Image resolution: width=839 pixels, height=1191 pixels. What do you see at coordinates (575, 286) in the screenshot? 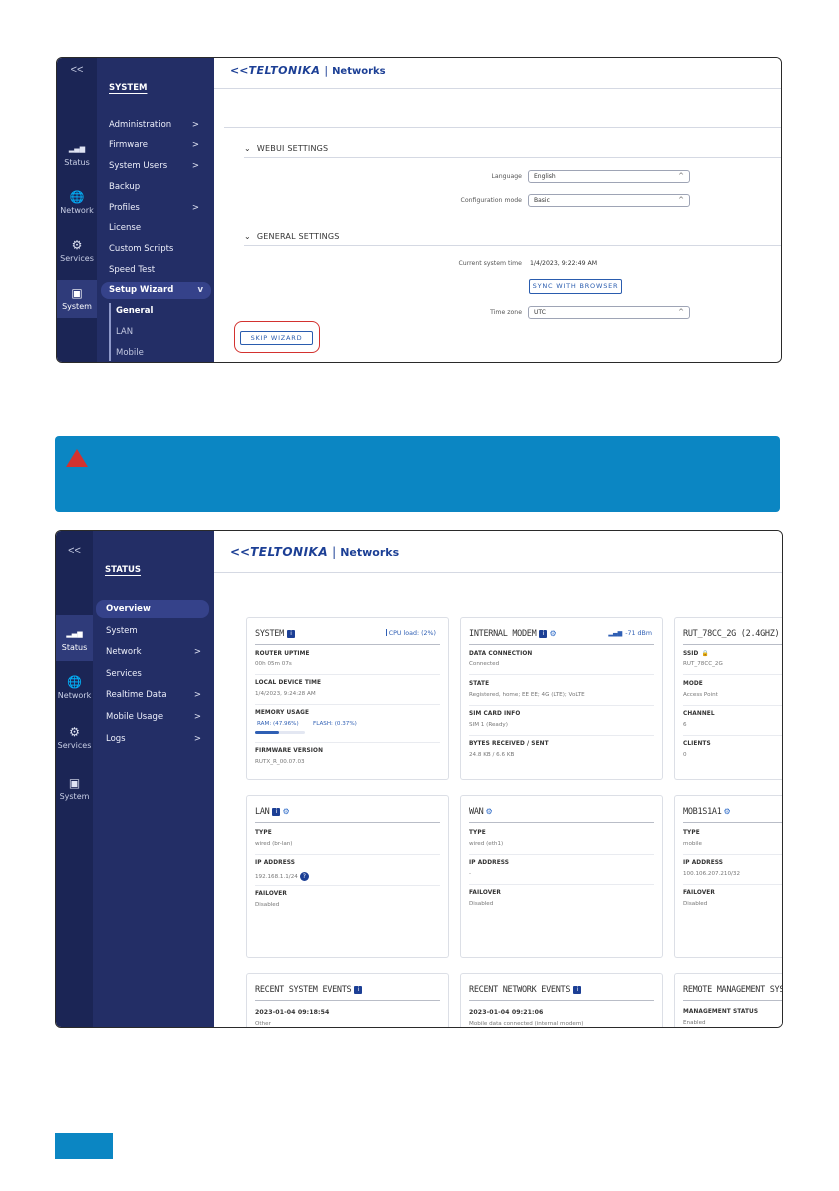
I see `sync-with-browser-button: SYNC WITH BROWSER` at bounding box center [575, 286].